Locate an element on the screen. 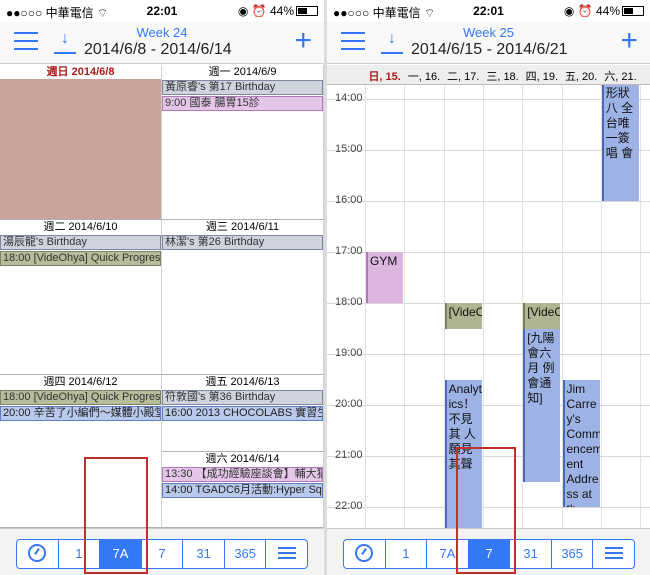 Image resolution: width=650 pixels, height=575 pixels. event: 14:00 TGADC6月活動:Hyper Squ is located at coordinates (242, 490).